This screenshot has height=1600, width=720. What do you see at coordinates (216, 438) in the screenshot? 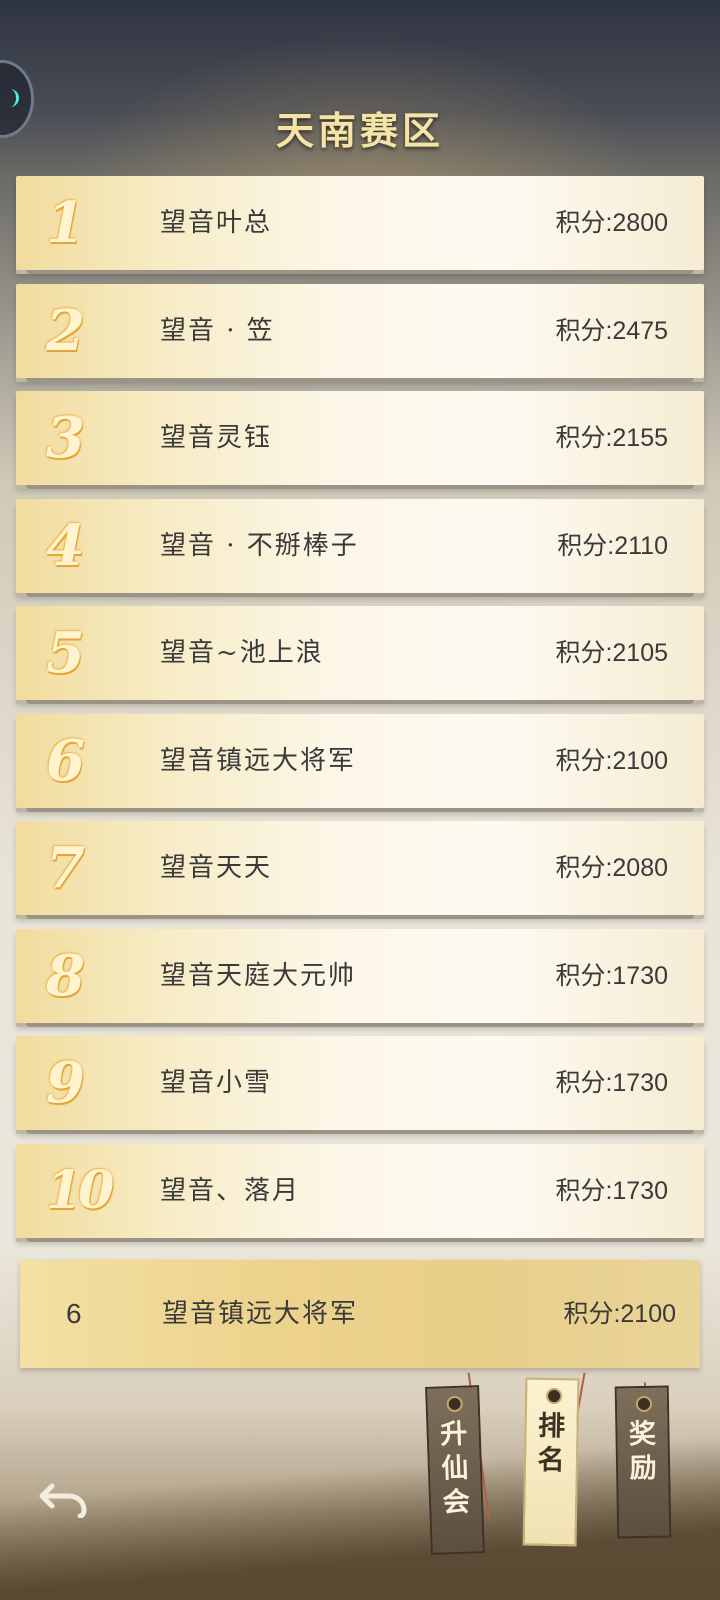
I see `player-name: 望音灵钰` at bounding box center [216, 438].